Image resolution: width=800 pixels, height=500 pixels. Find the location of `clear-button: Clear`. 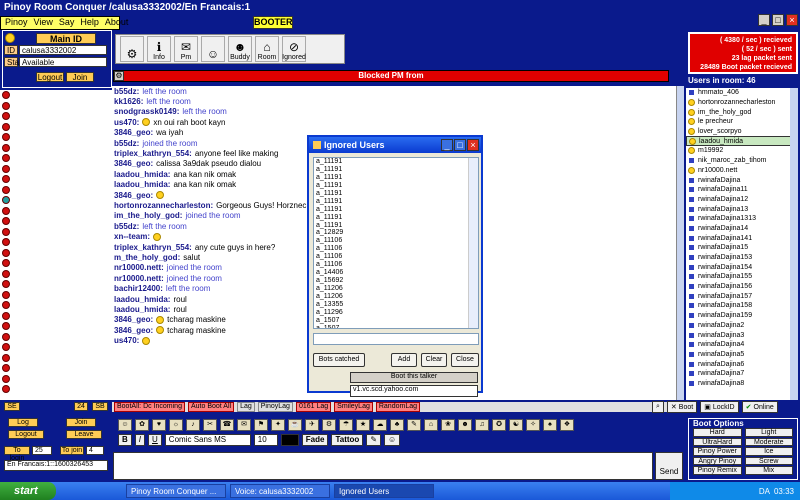

clear-button: Clear is located at coordinates (434, 360).